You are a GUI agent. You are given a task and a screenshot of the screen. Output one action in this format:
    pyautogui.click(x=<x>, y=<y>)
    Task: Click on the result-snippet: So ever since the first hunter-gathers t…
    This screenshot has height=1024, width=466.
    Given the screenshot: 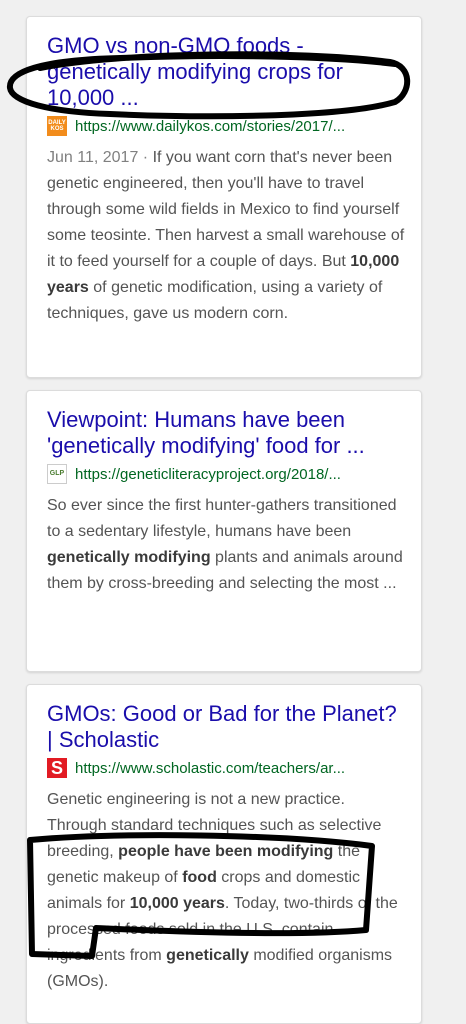 What is the action you would take?
    pyautogui.click(x=226, y=545)
    